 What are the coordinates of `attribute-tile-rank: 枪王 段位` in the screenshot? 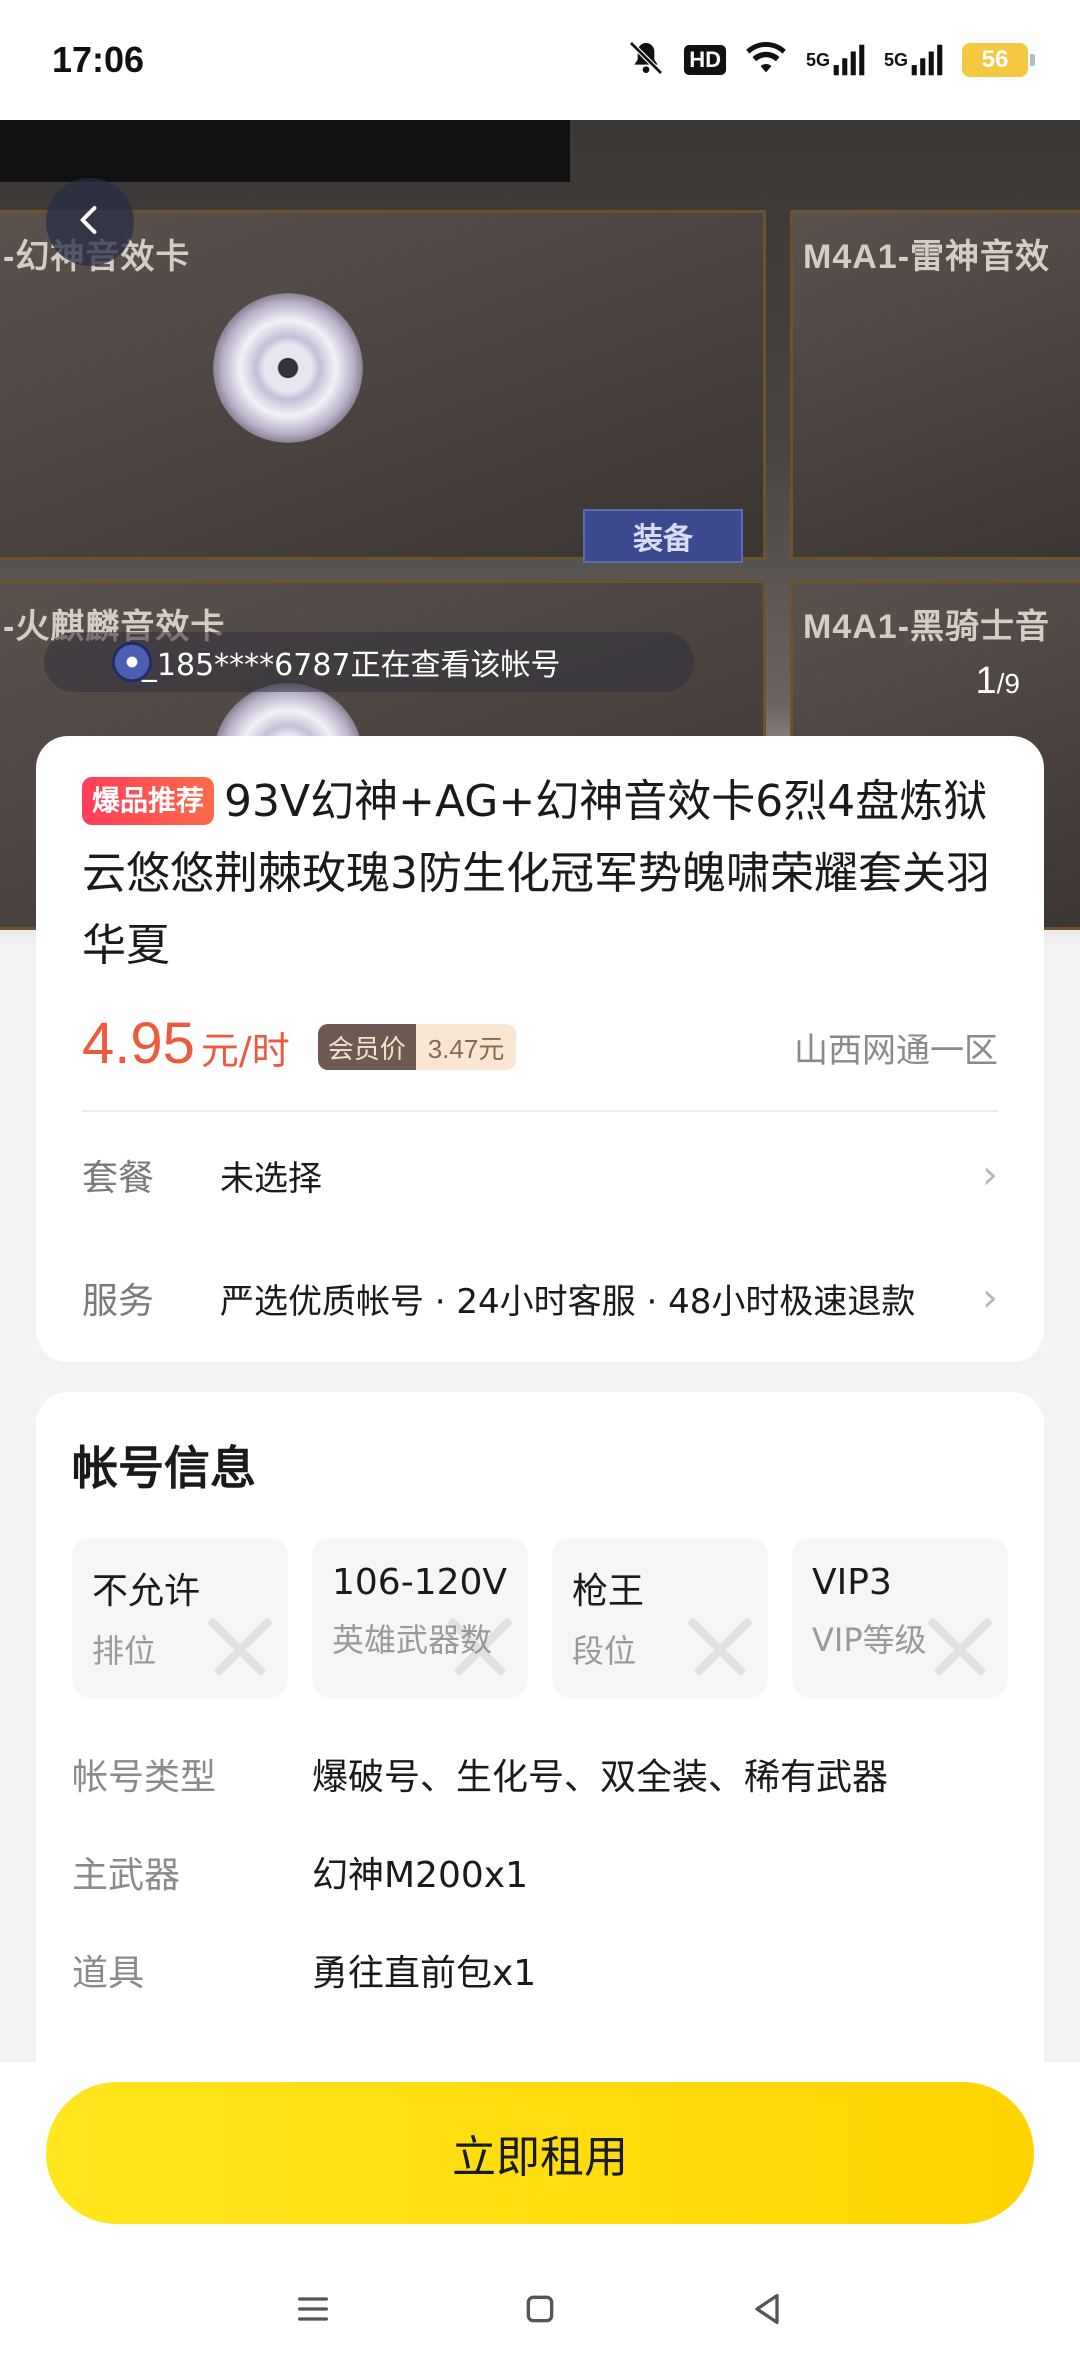 It's located at (660, 1618).